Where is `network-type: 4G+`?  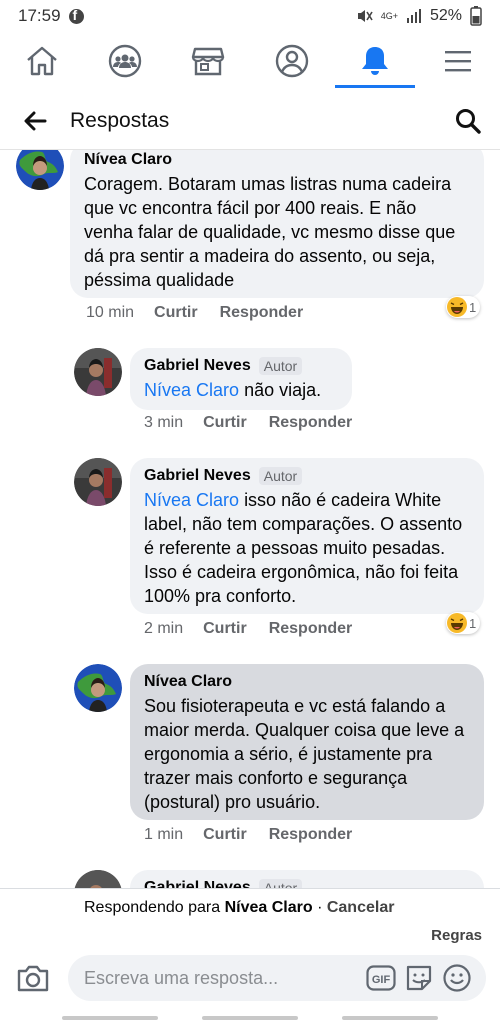
network-type: 4G+ is located at coordinates (389, 15).